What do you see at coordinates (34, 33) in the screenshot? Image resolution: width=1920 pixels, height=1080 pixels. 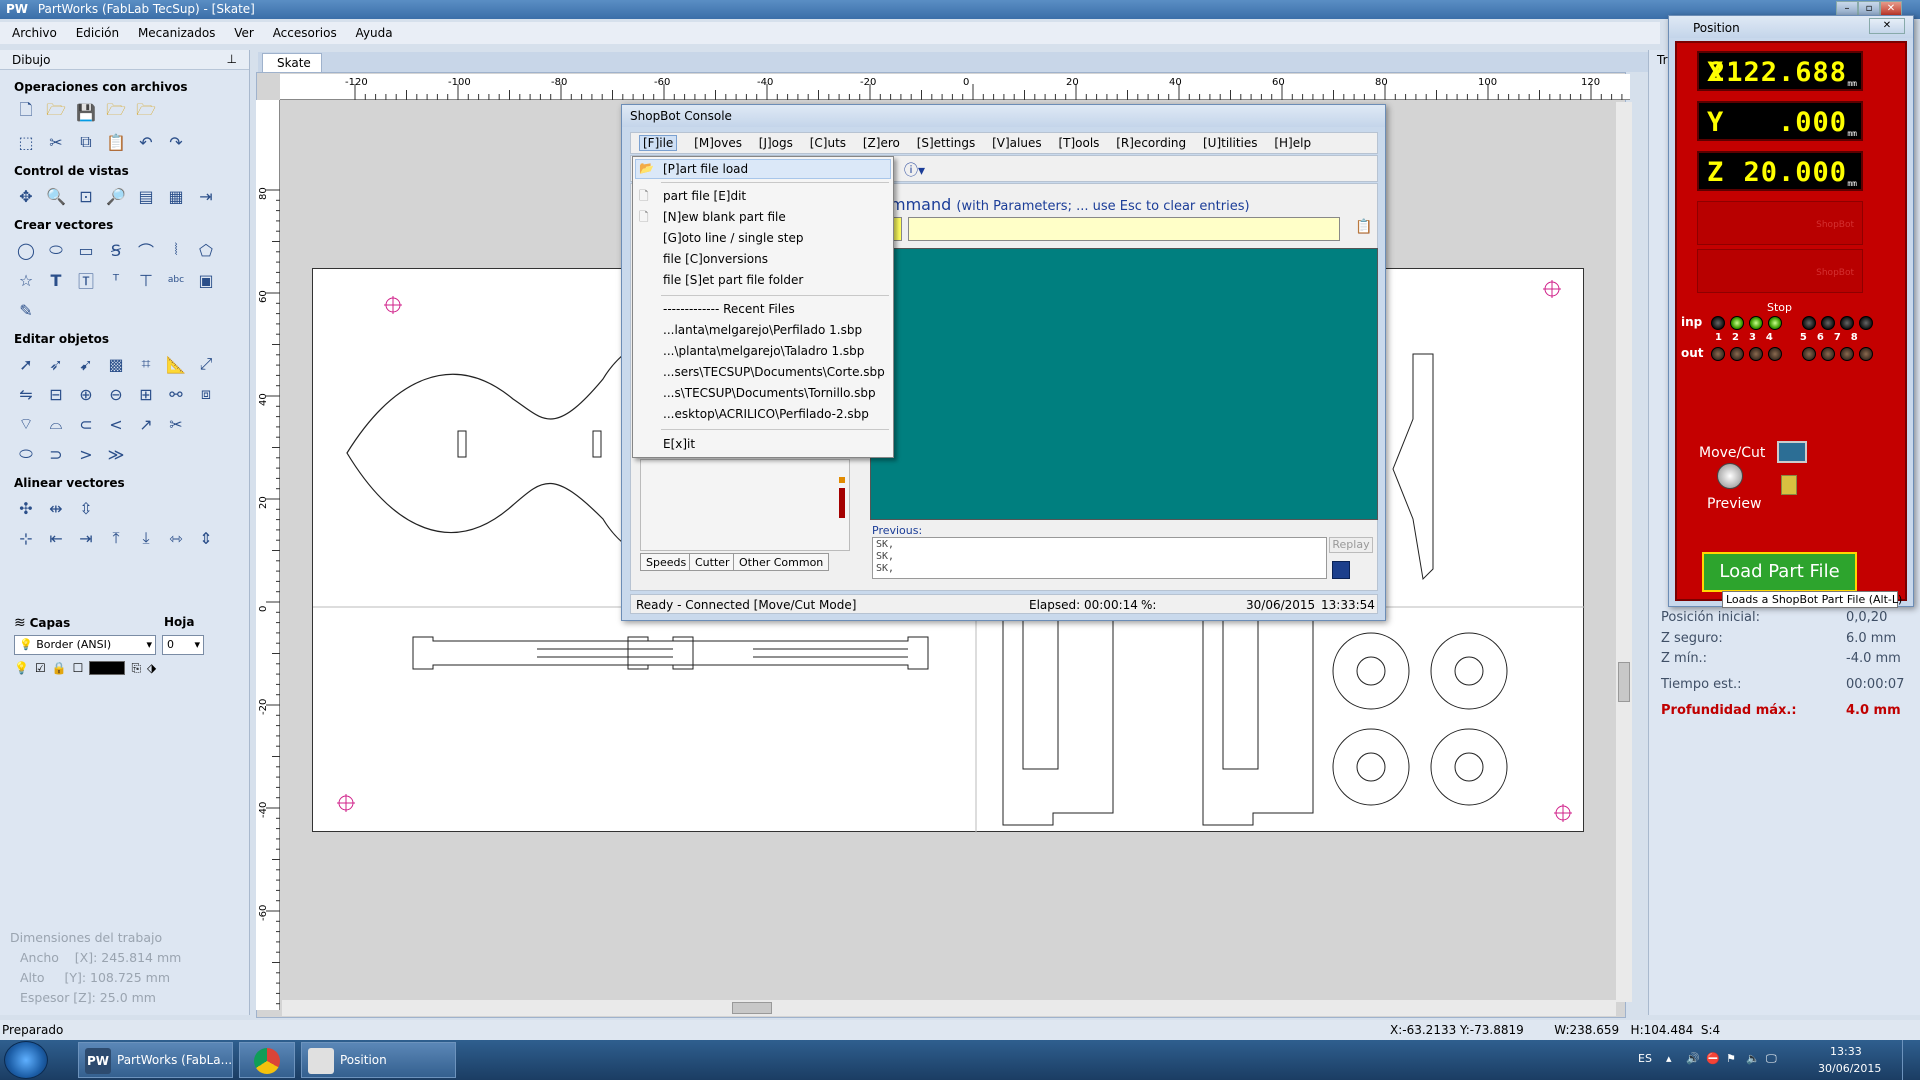 I see `menu-archivo: Archivo` at bounding box center [34, 33].